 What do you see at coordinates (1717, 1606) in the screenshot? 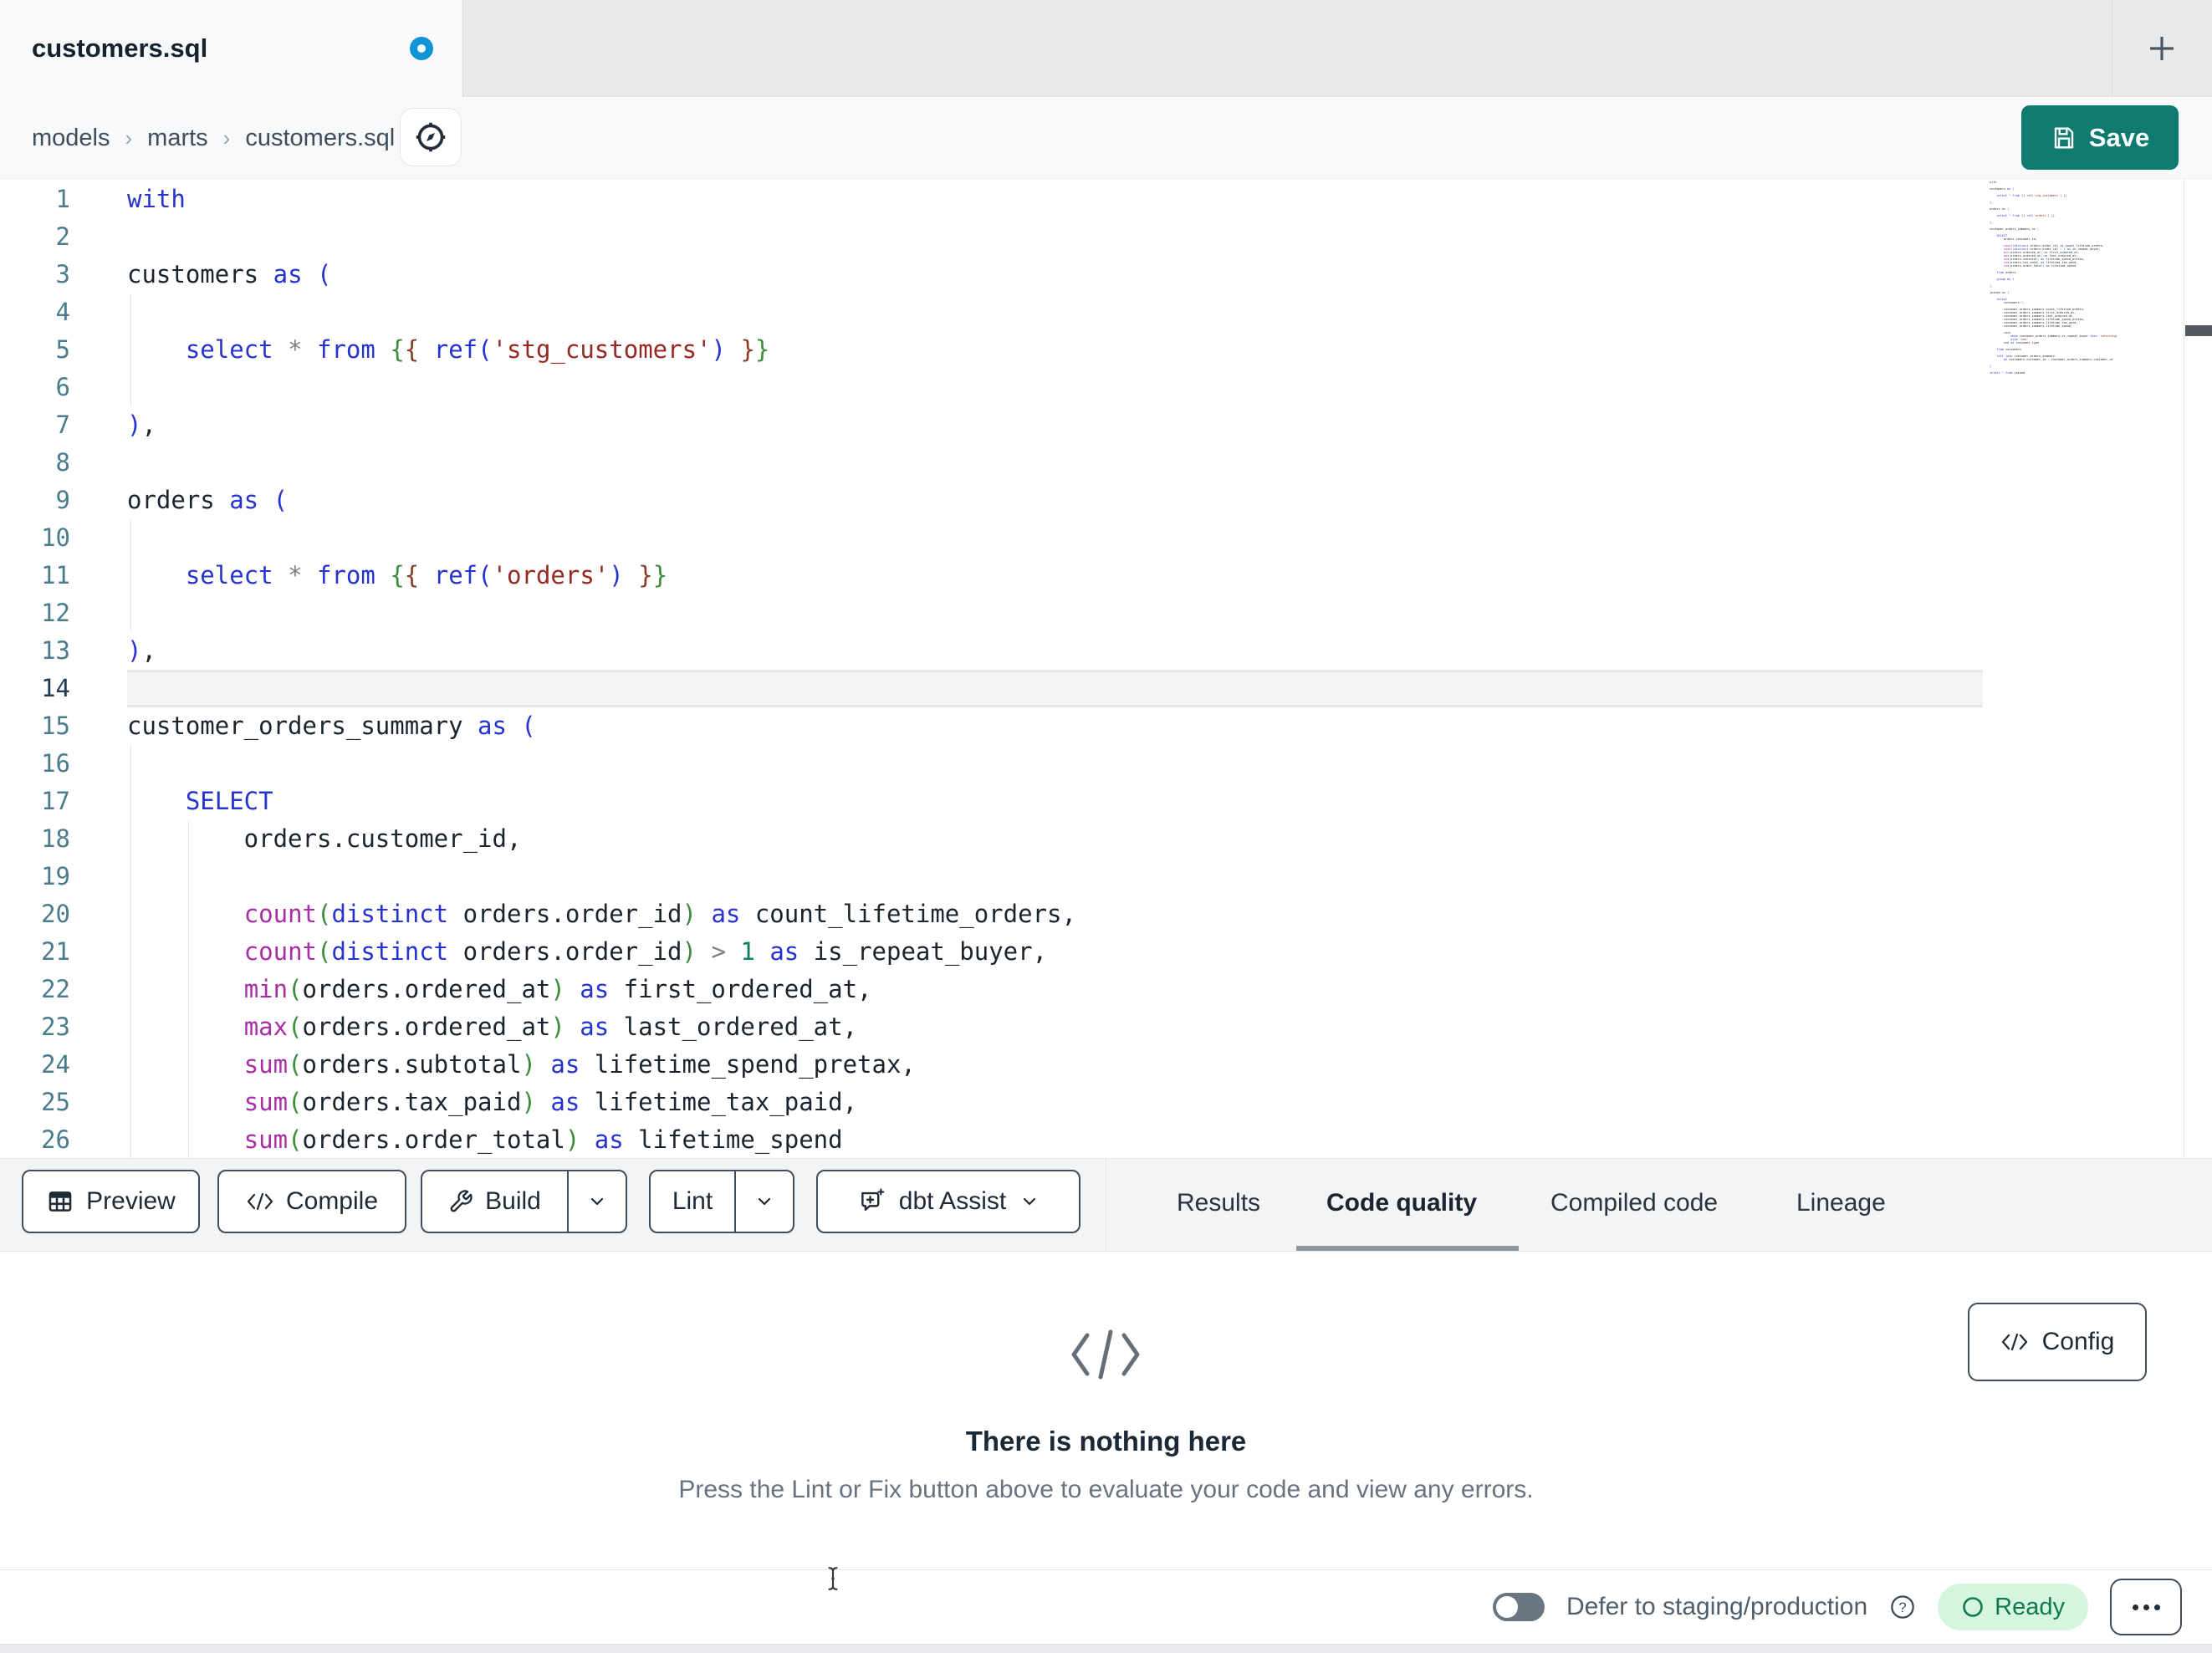
I see `defer-label: Defer to staging/production` at bounding box center [1717, 1606].